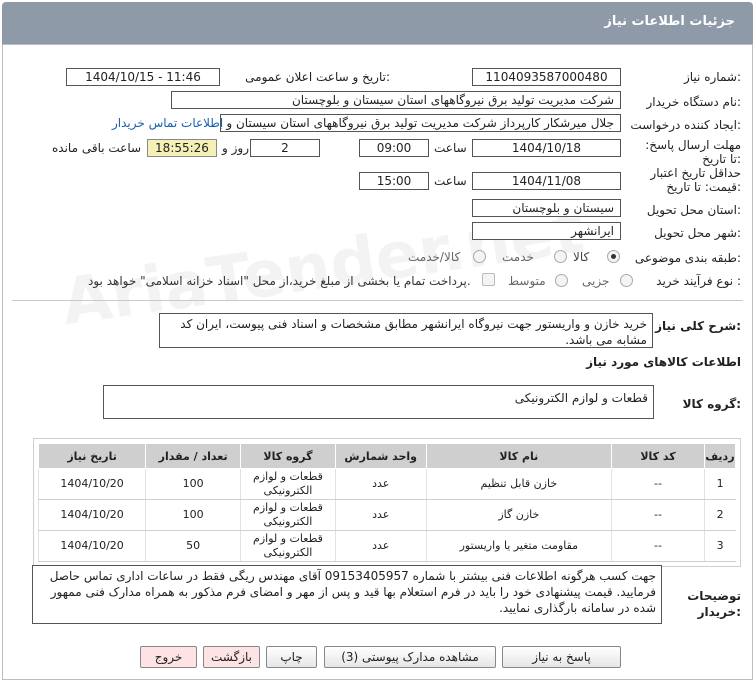 The image size is (755, 682). I want to click on city-field: ایرانشهر, so click(546, 231).